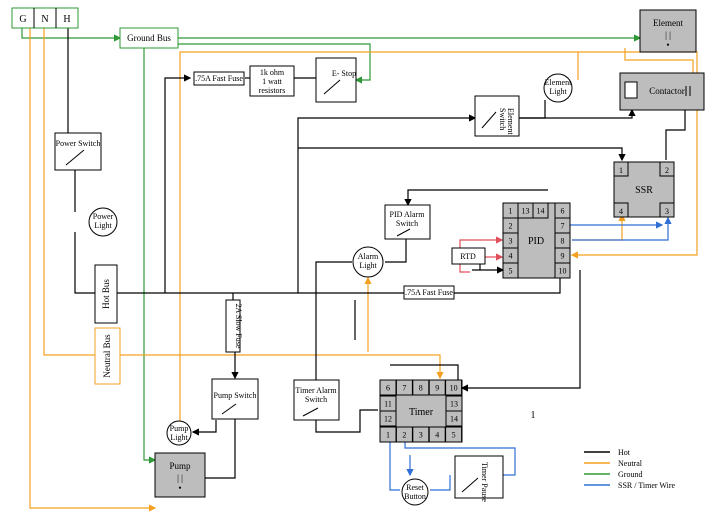  Describe the element at coordinates (272, 81) in the screenshot. I see `resistor: 1k ohm 1 watt resistors` at that location.